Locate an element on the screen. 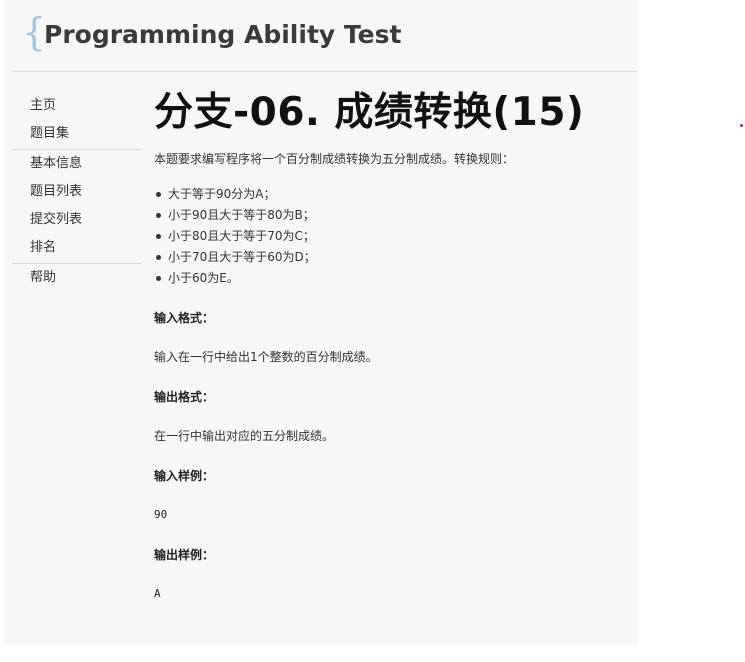  sample-input-heading: 输入样例： is located at coordinates (184, 476).